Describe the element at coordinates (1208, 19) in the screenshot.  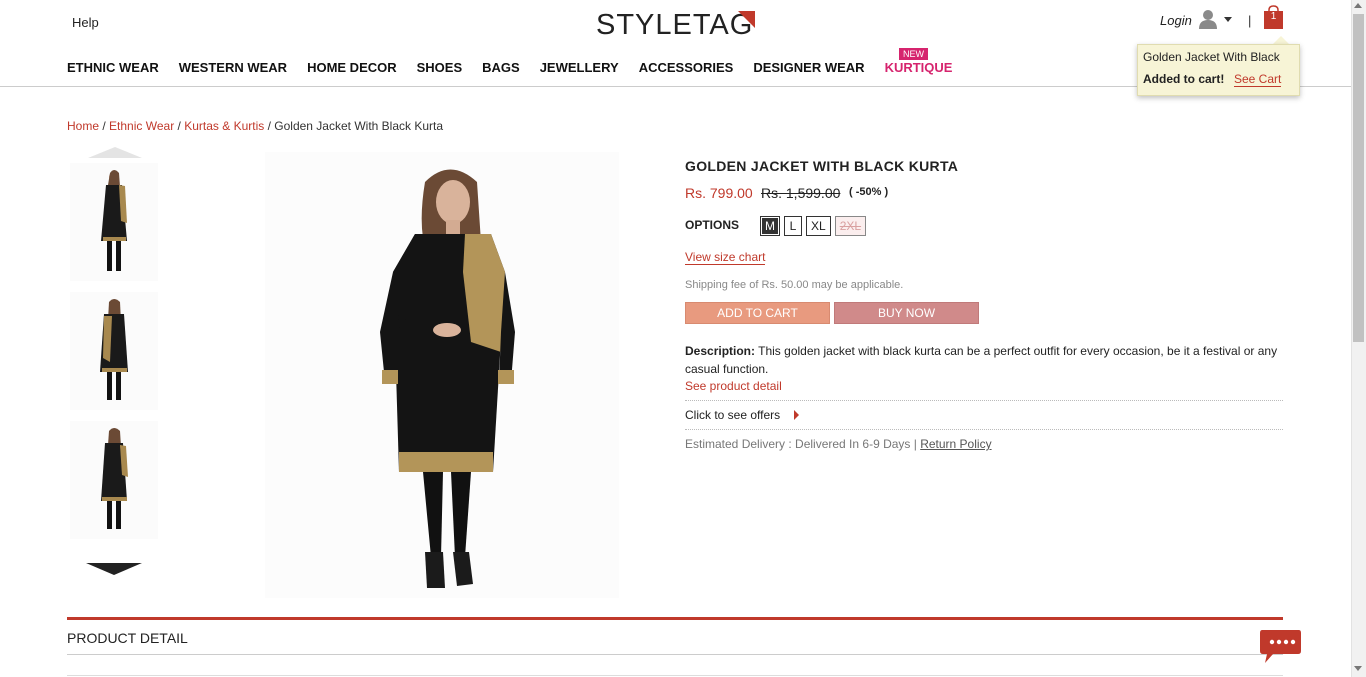
I see `user-icon` at that location.